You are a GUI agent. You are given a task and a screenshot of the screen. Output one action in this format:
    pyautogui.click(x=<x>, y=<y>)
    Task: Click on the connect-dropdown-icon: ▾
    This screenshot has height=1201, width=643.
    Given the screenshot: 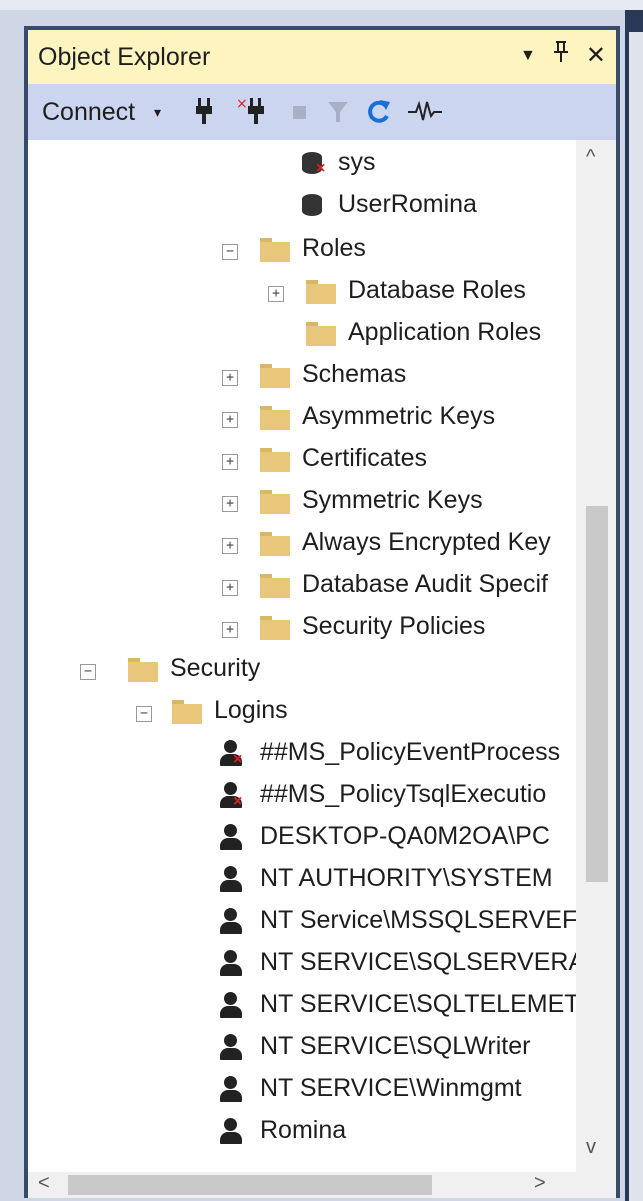 What is the action you would take?
    pyautogui.click(x=157, y=112)
    